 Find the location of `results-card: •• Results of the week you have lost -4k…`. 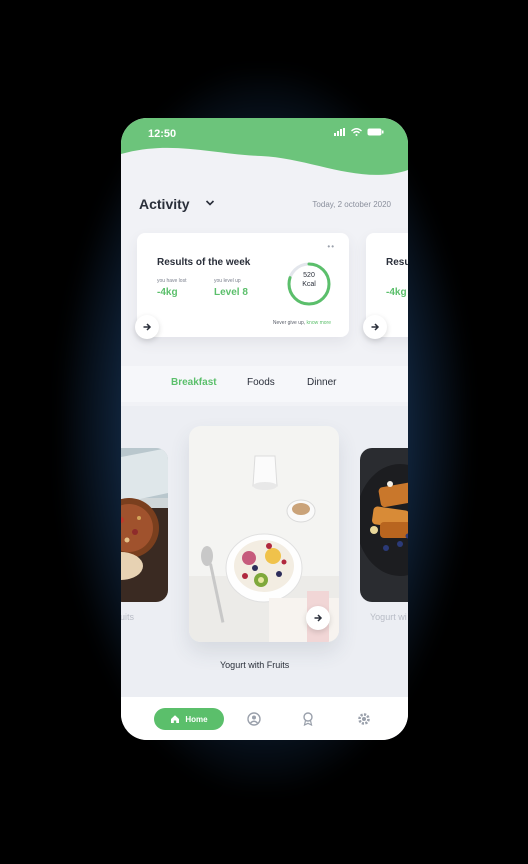

results-card: •• Results of the week you have lost -4k… is located at coordinates (243, 285).